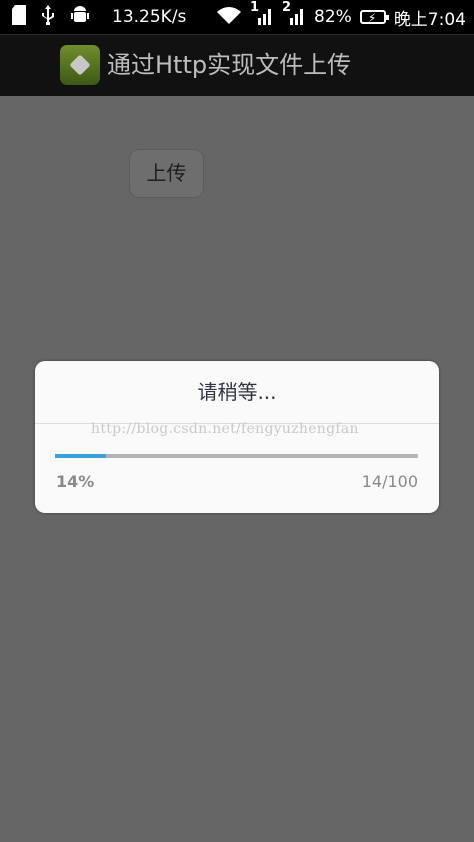 This screenshot has height=842, width=474. I want to click on progress-count: 14/100, so click(389, 481).